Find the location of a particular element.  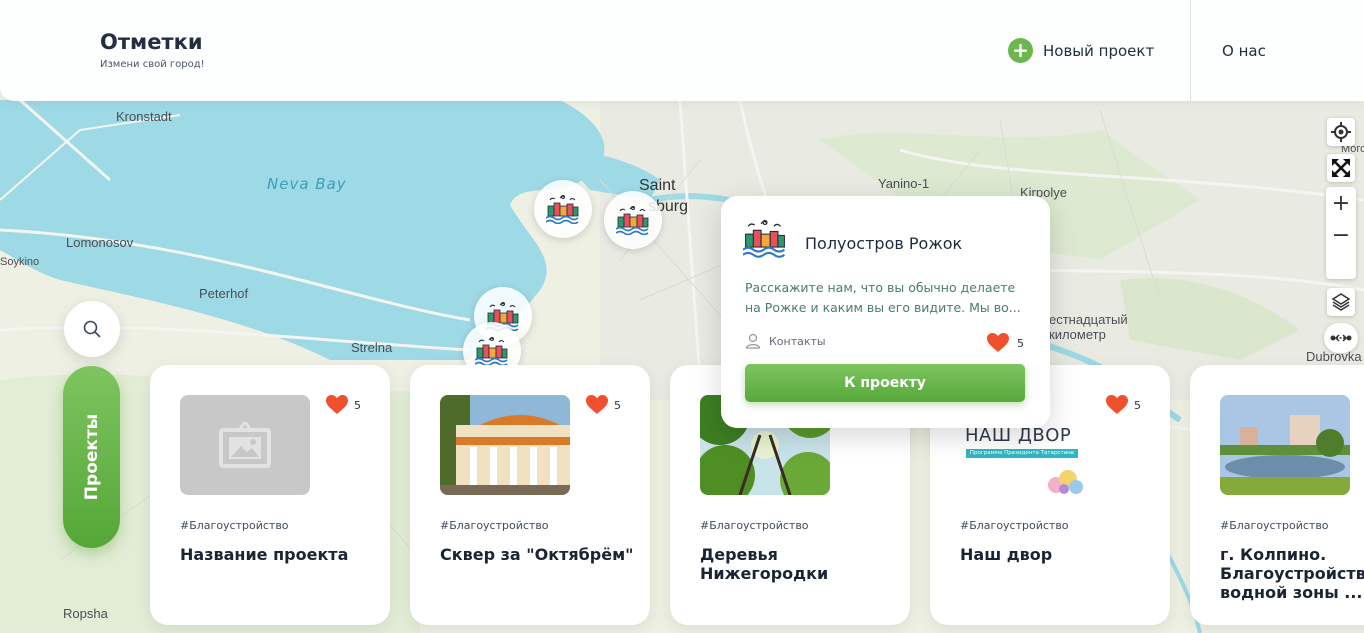

project-card: 5 #Благоустройство Сквер за "Октябрём" is located at coordinates (530, 495).